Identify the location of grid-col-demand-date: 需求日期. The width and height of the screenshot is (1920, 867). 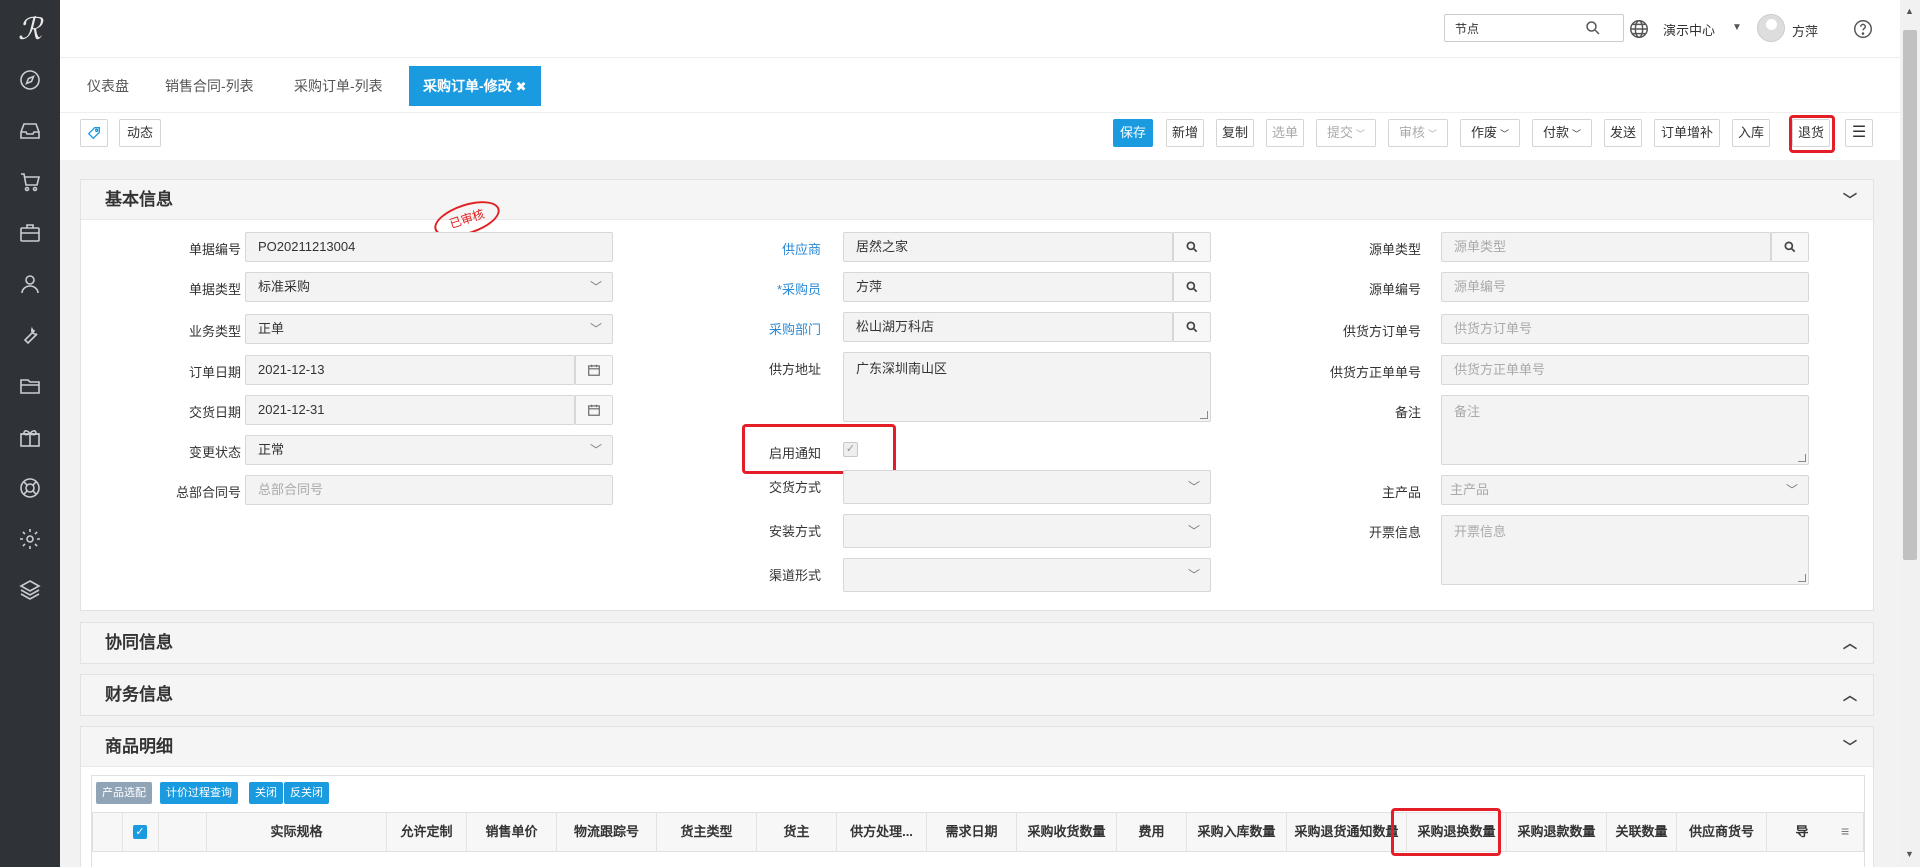
(972, 832).